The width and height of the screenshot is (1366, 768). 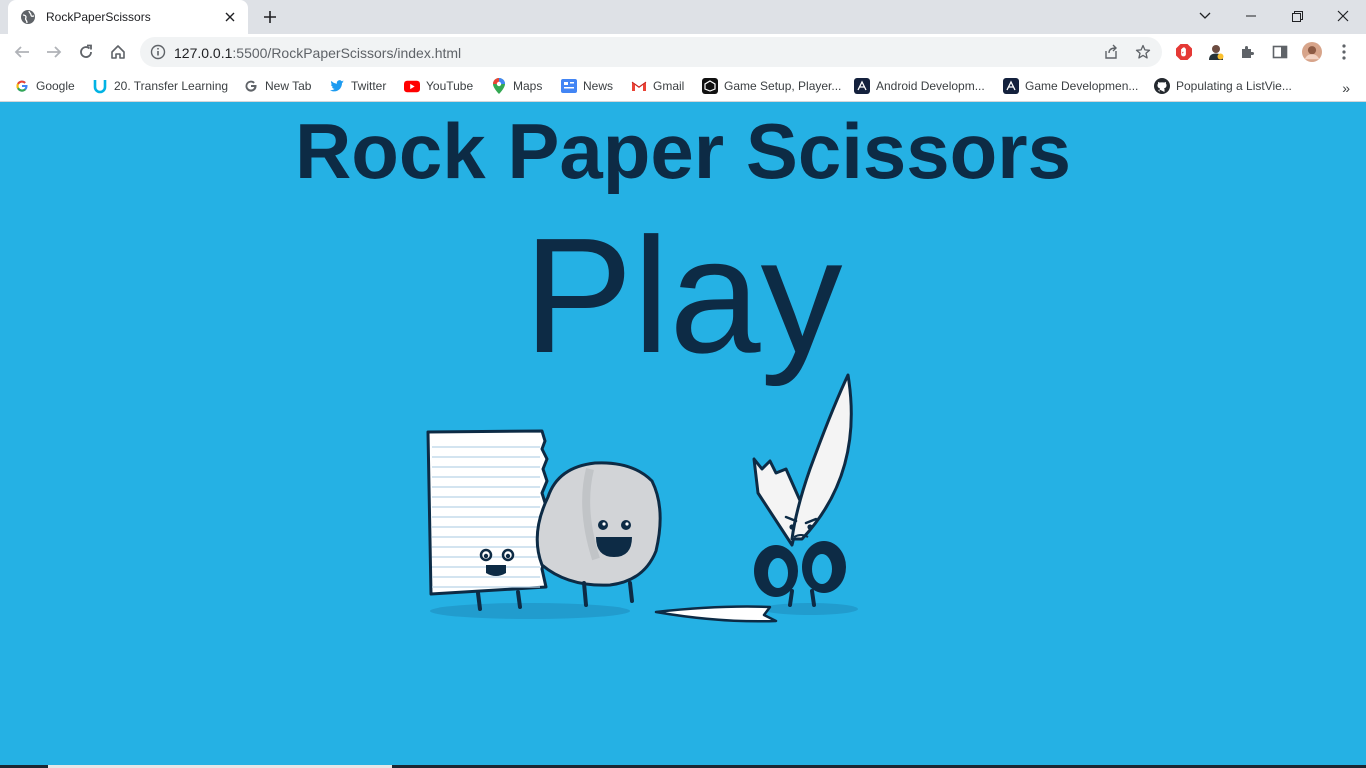 What do you see at coordinates (1205, 16) in the screenshot?
I see `tab-search-button` at bounding box center [1205, 16].